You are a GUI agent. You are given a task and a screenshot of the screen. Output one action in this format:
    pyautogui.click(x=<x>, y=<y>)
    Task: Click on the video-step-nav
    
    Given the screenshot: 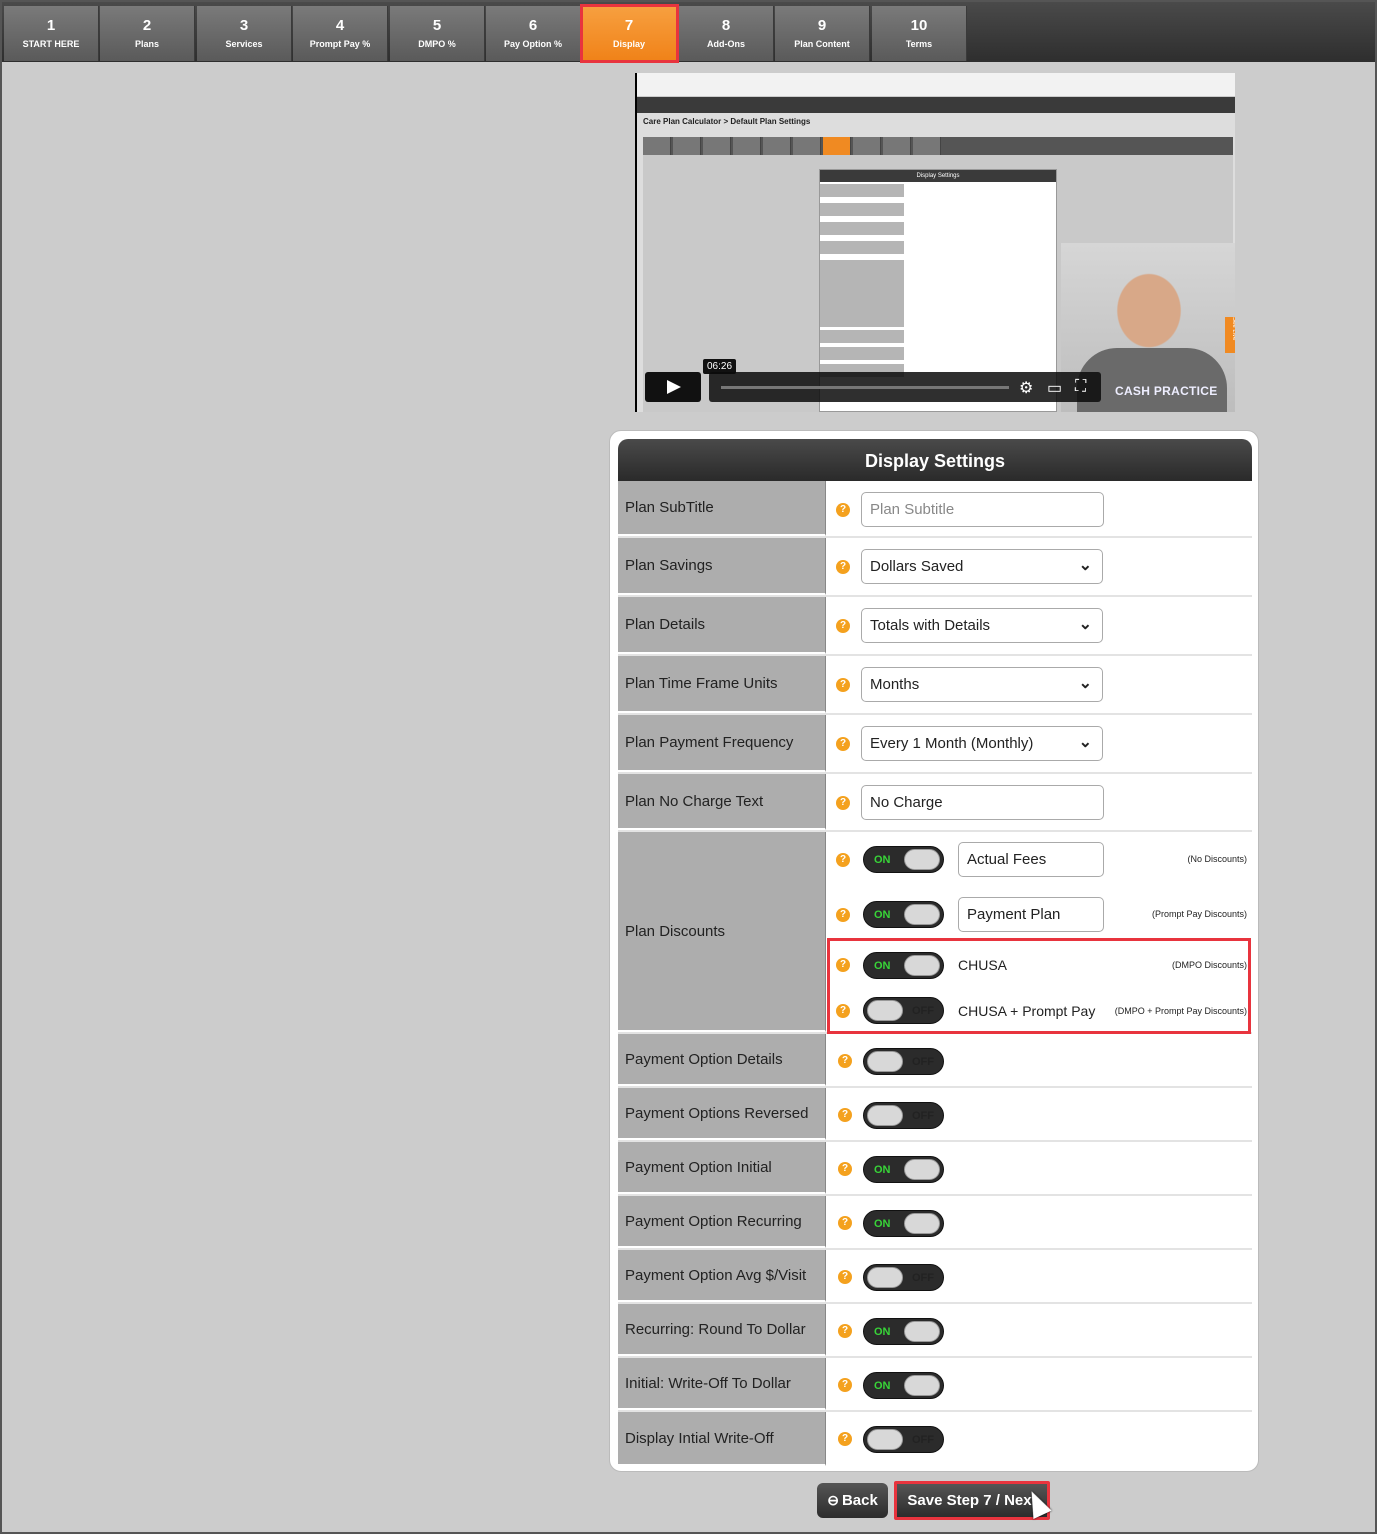 What is the action you would take?
    pyautogui.click(x=938, y=146)
    